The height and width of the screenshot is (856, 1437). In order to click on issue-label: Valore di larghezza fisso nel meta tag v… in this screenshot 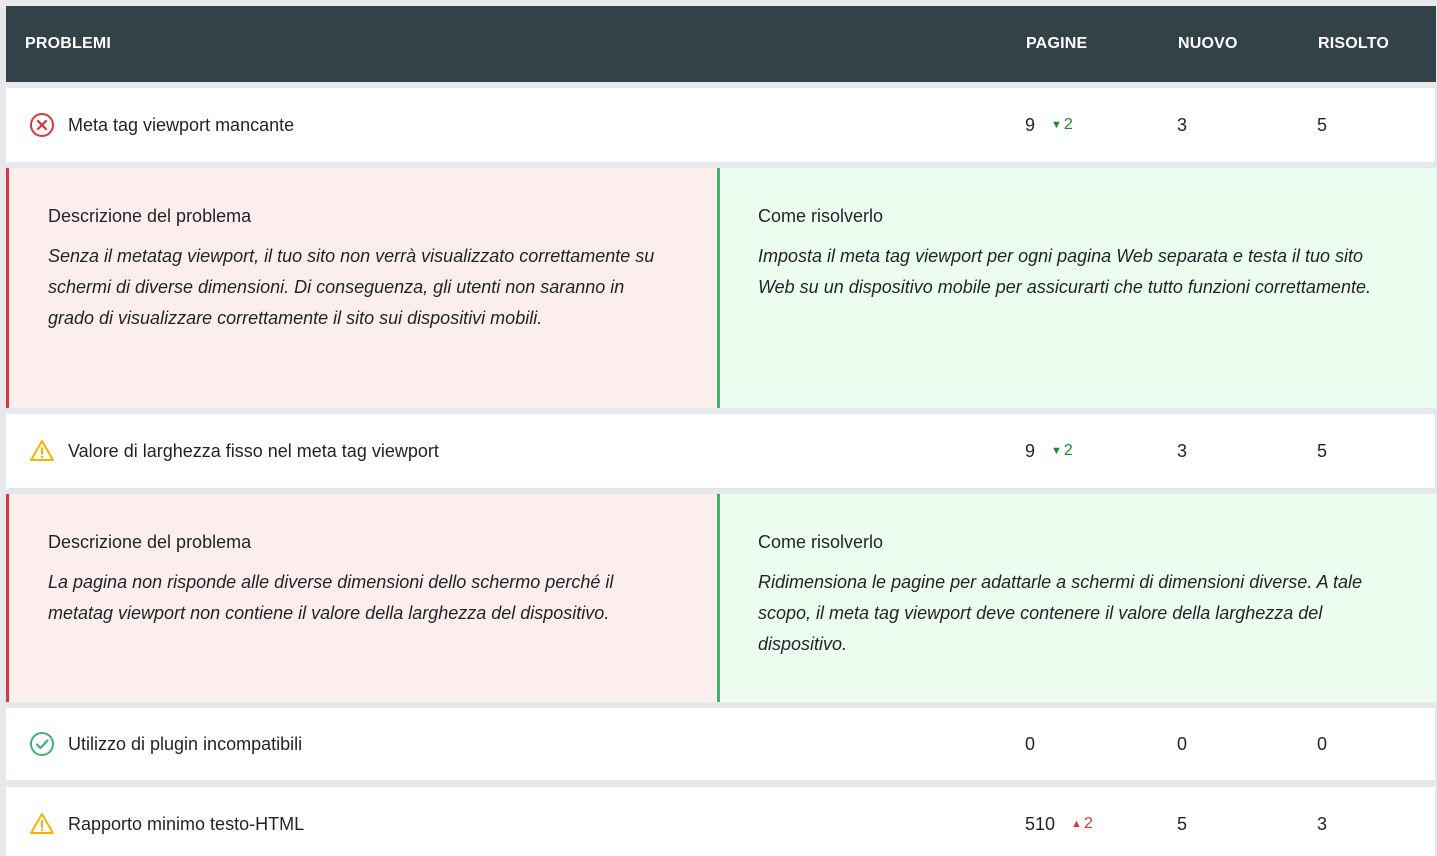, I will do `click(253, 451)`.